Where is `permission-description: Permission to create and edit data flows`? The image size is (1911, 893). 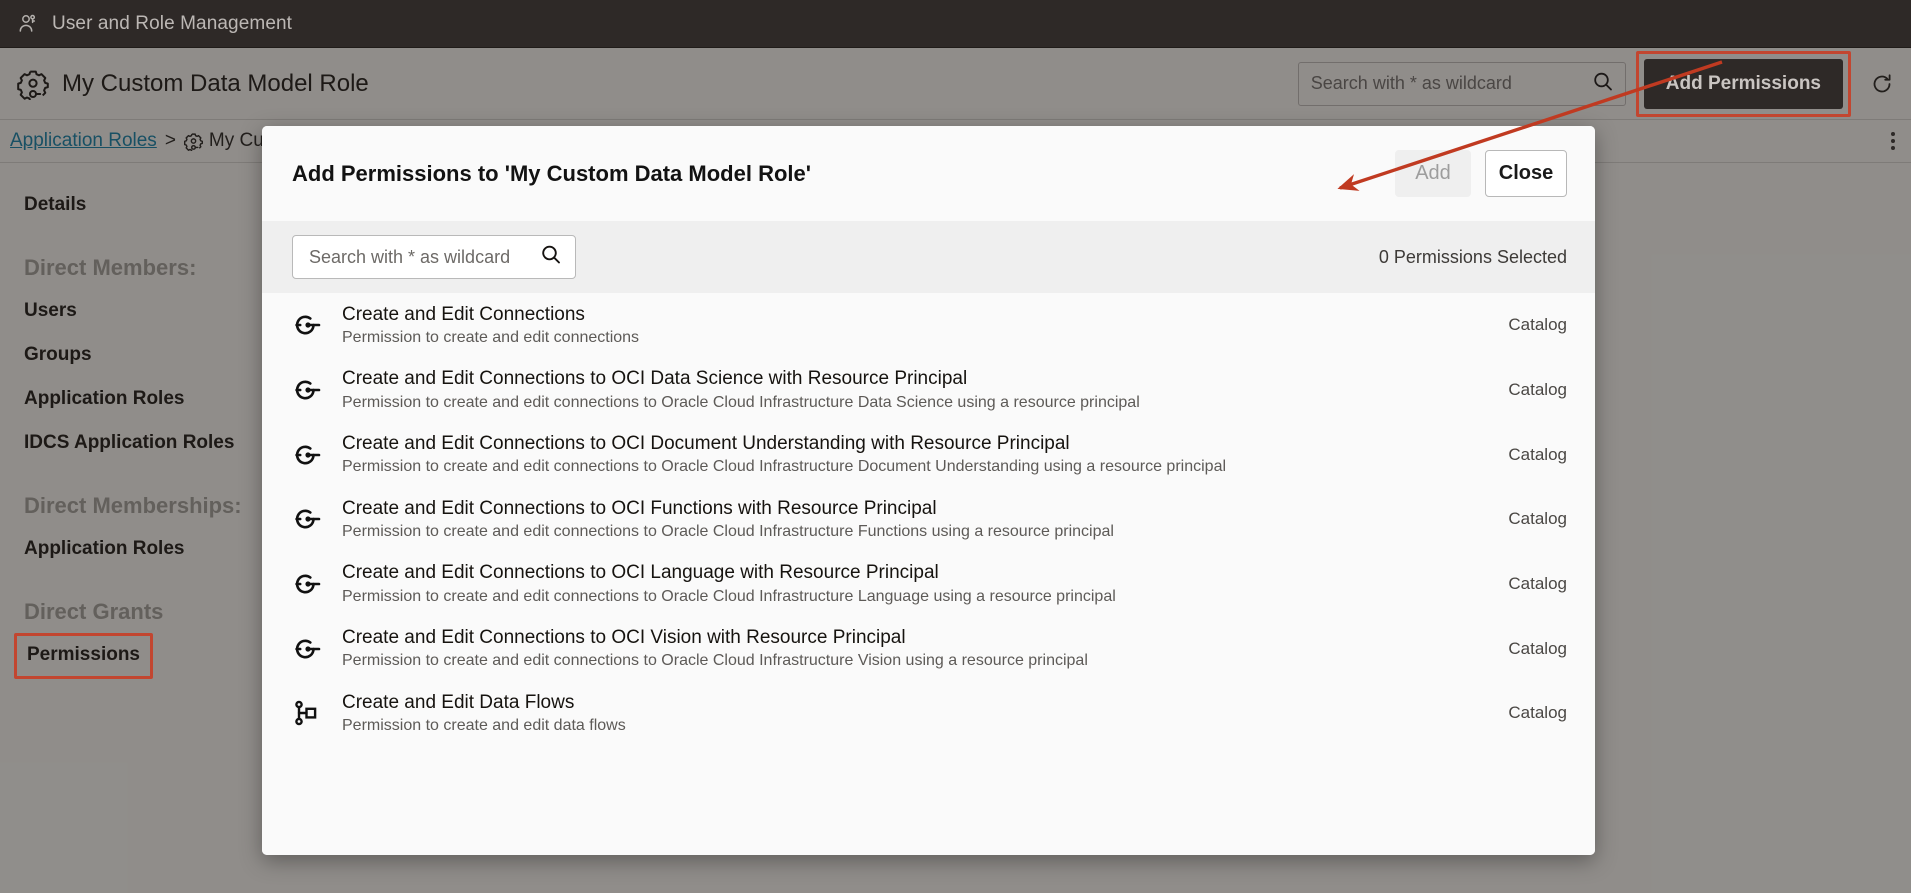
permission-description: Permission to create and edit data flows is located at coordinates (484, 726).